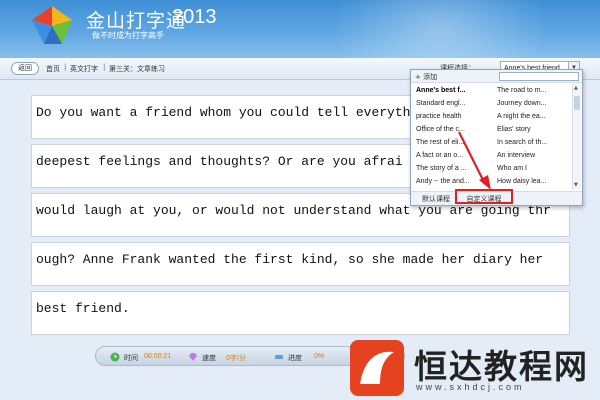  Describe the element at coordinates (576, 185) in the screenshot. I see `scroll-down-icon: ▼` at that location.